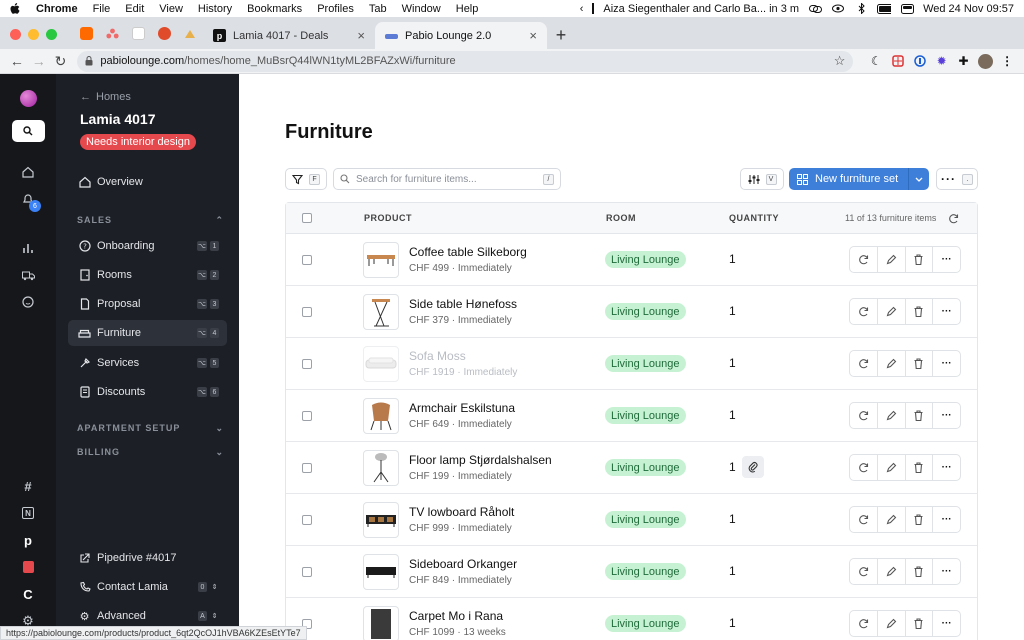  I want to click on notifications-bell-icon: 6, so click(29, 200).